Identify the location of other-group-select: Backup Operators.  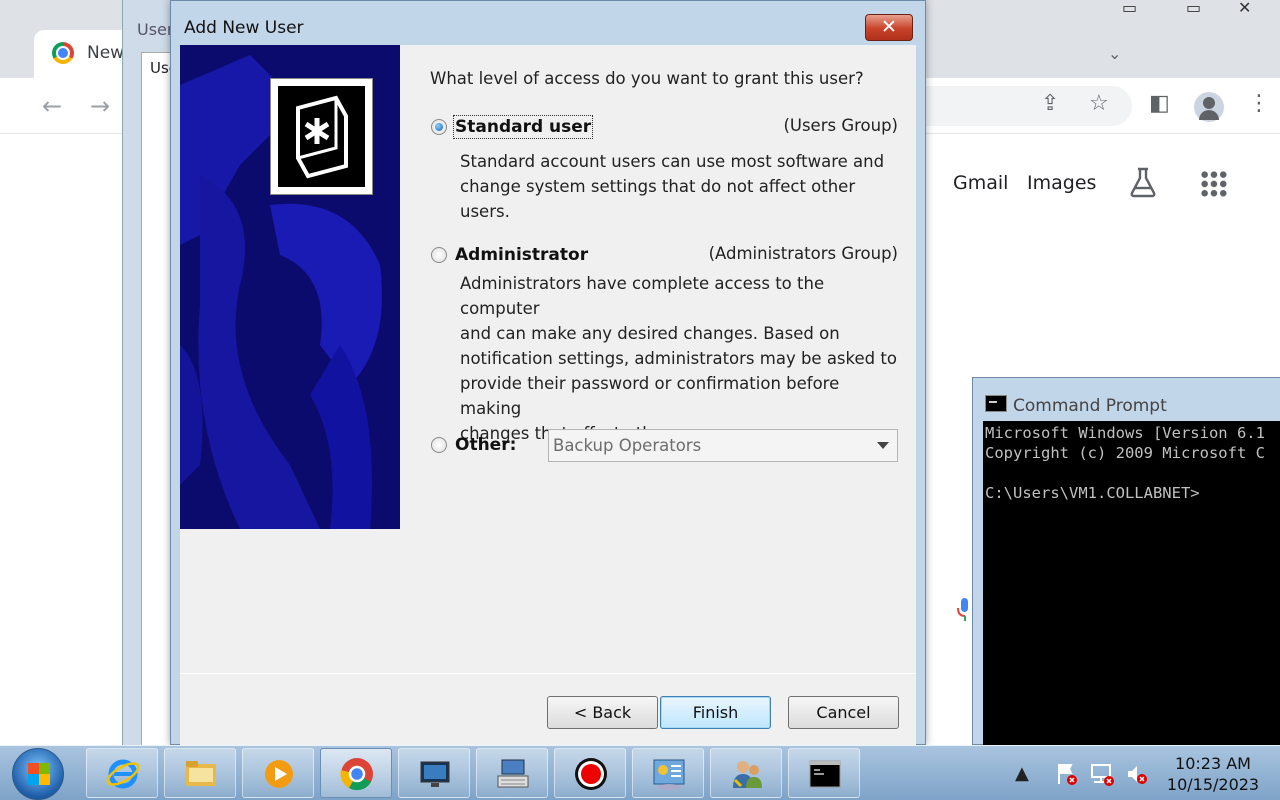
(723, 445).